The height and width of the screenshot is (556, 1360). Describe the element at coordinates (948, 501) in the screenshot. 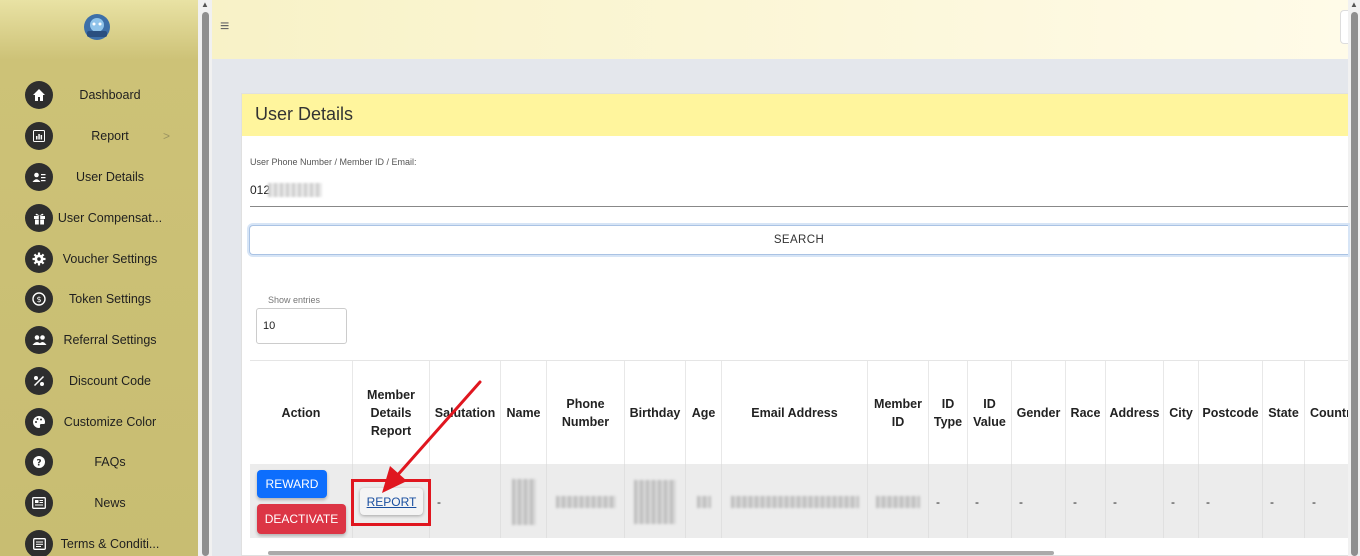

I see `cell-id-type: -` at that location.